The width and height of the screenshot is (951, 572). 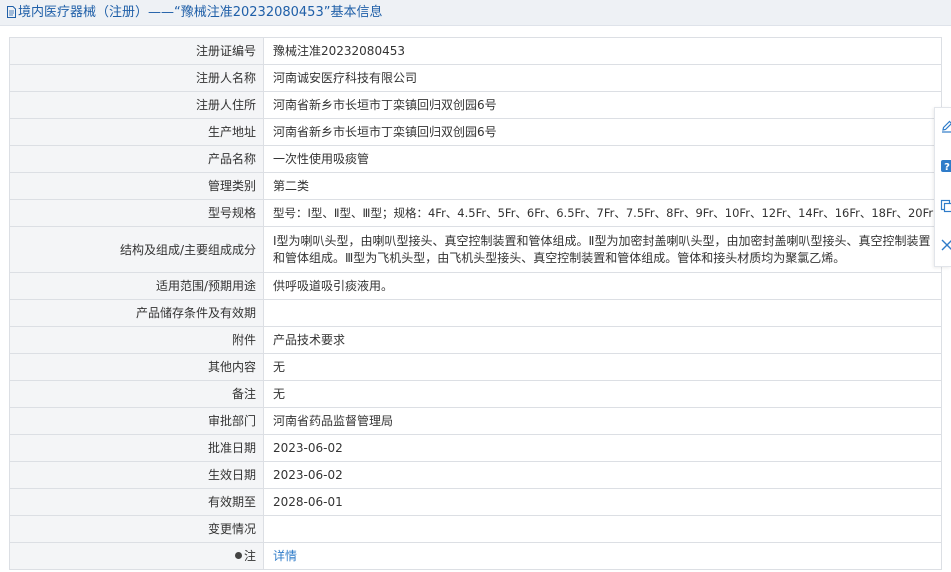 What do you see at coordinates (136, 421) in the screenshot?
I see `row-label: 审批部门` at bounding box center [136, 421].